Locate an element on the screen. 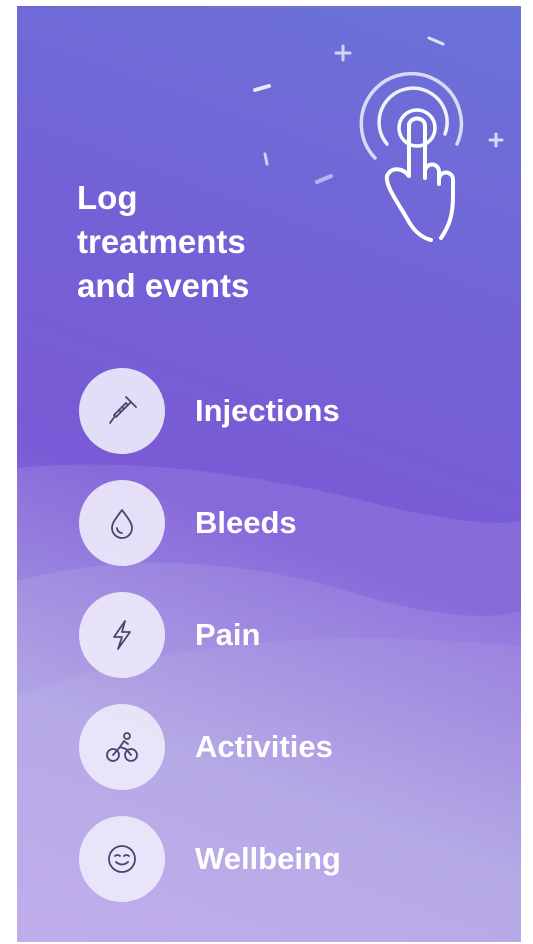 Image resolution: width=533 pixels, height=944 pixels. lightning-icon is located at coordinates (122, 635).